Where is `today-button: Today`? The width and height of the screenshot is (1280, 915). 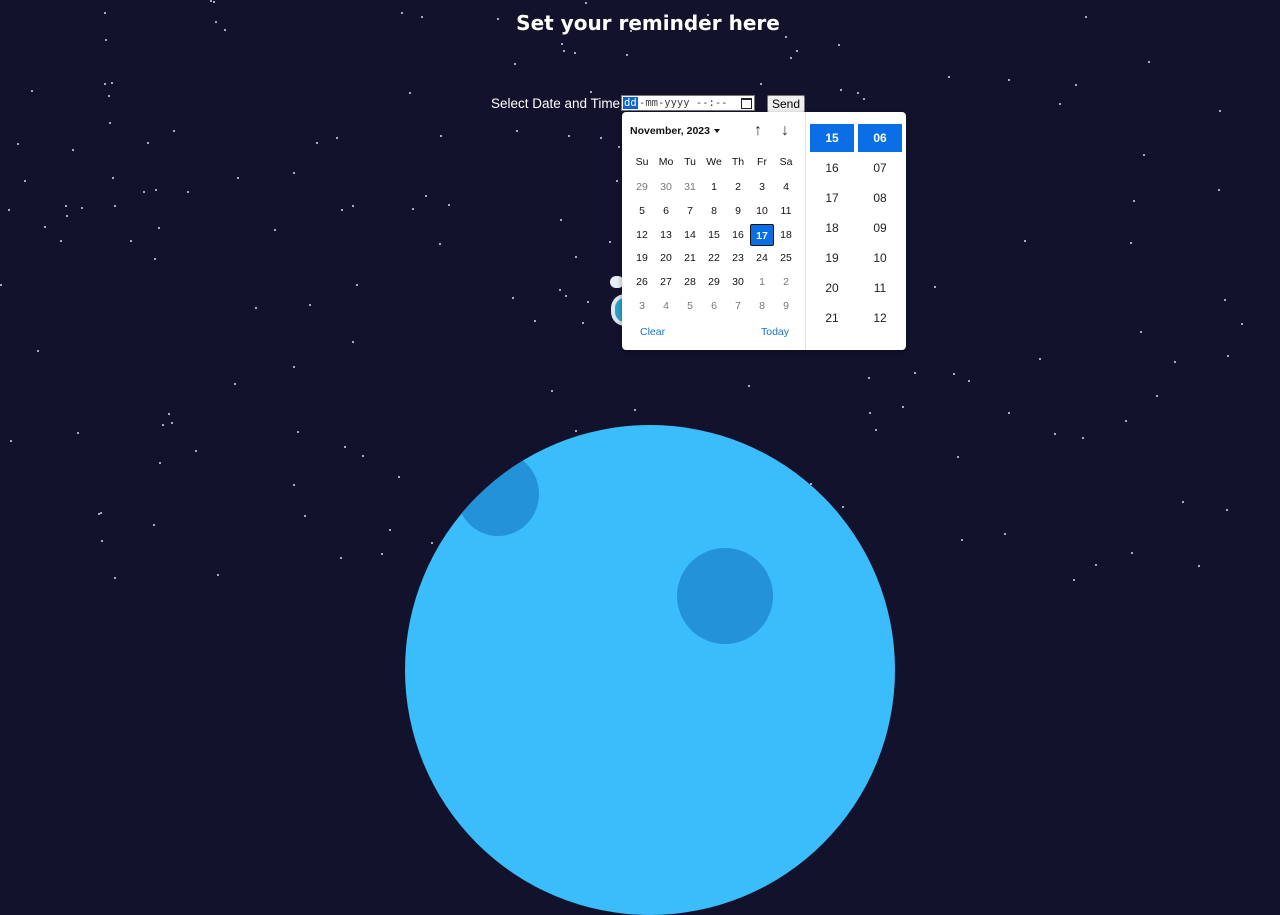
today-button: Today is located at coordinates (775, 332).